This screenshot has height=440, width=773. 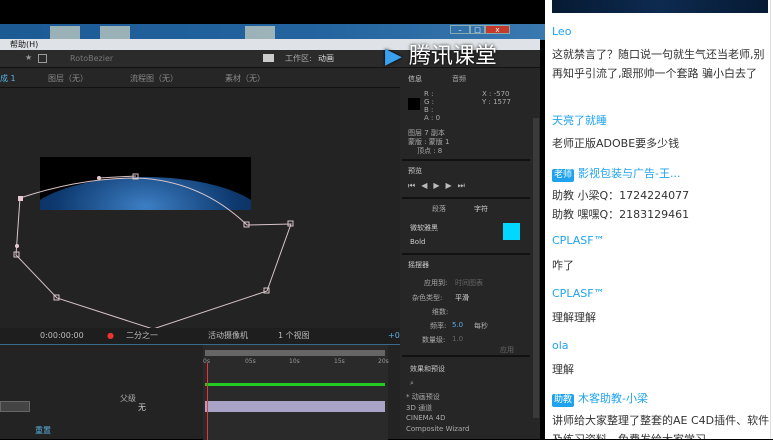 What do you see at coordinates (15, 406) in the screenshot?
I see `layer-name-field` at bounding box center [15, 406].